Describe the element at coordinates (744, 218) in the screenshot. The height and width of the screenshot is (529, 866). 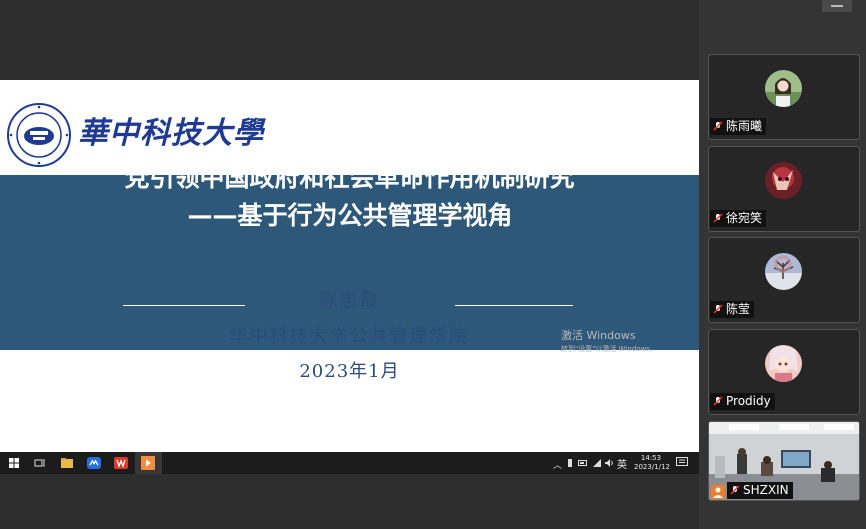
I see `participant-name: 徐宛笑` at that location.